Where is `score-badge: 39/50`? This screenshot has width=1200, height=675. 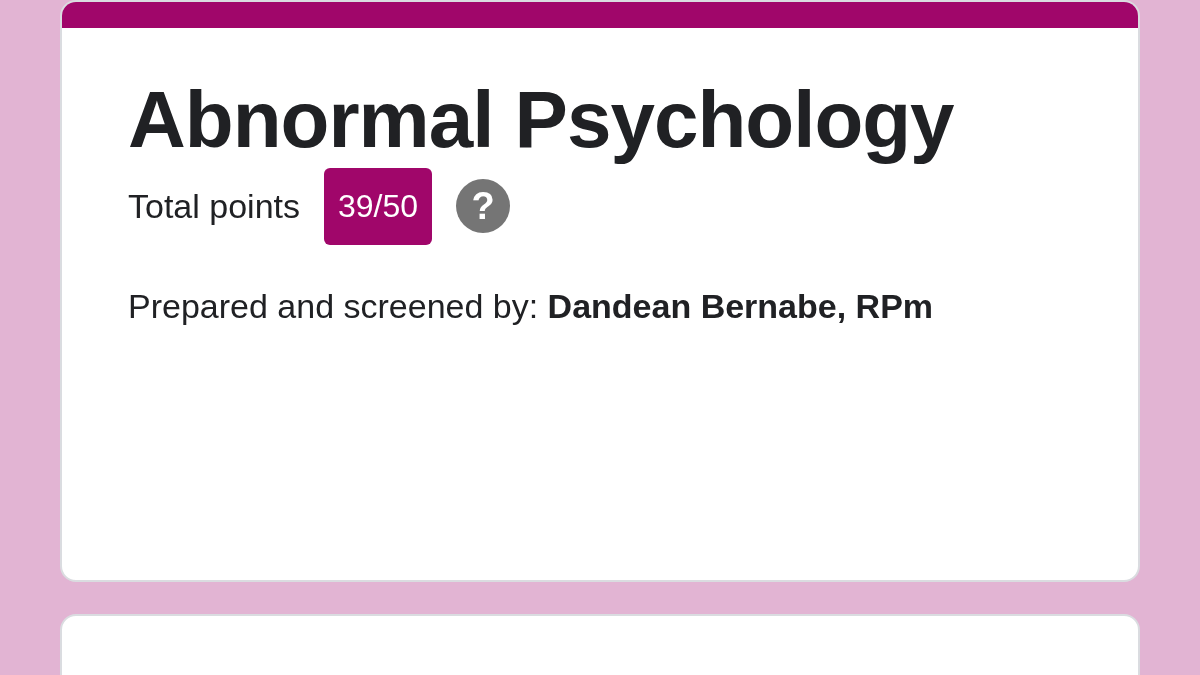
score-badge: 39/50 is located at coordinates (378, 206).